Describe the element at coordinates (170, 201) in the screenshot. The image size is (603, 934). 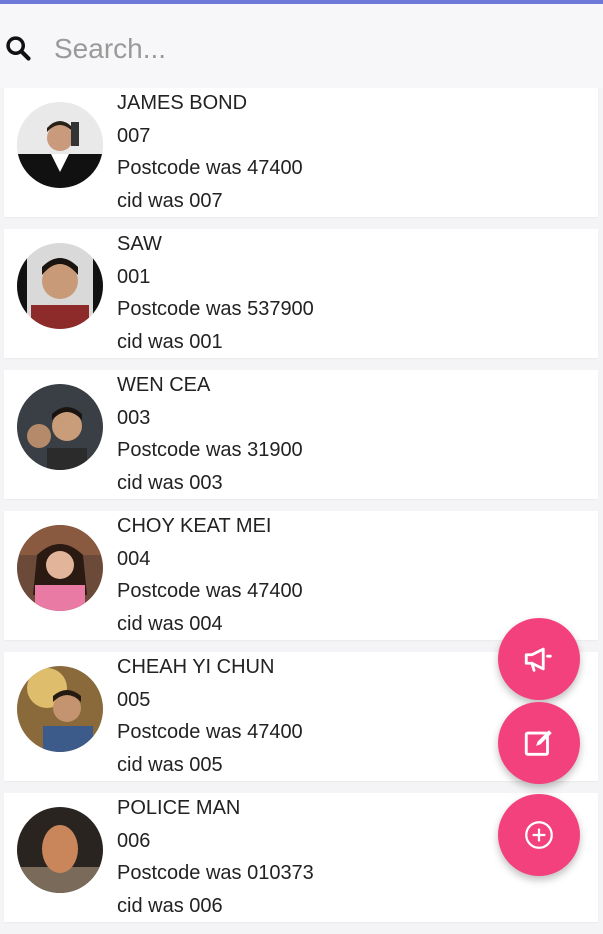
I see `contact-cid: cid was 007` at that location.